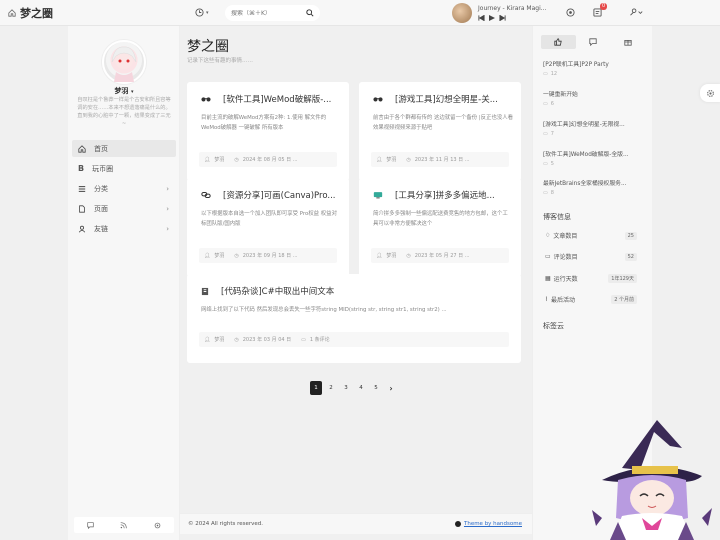 The image size is (720, 540). Describe the element at coordinates (267, 340) in the screenshot. I see `post-date: 2023 年 03 月 04 日` at that location.